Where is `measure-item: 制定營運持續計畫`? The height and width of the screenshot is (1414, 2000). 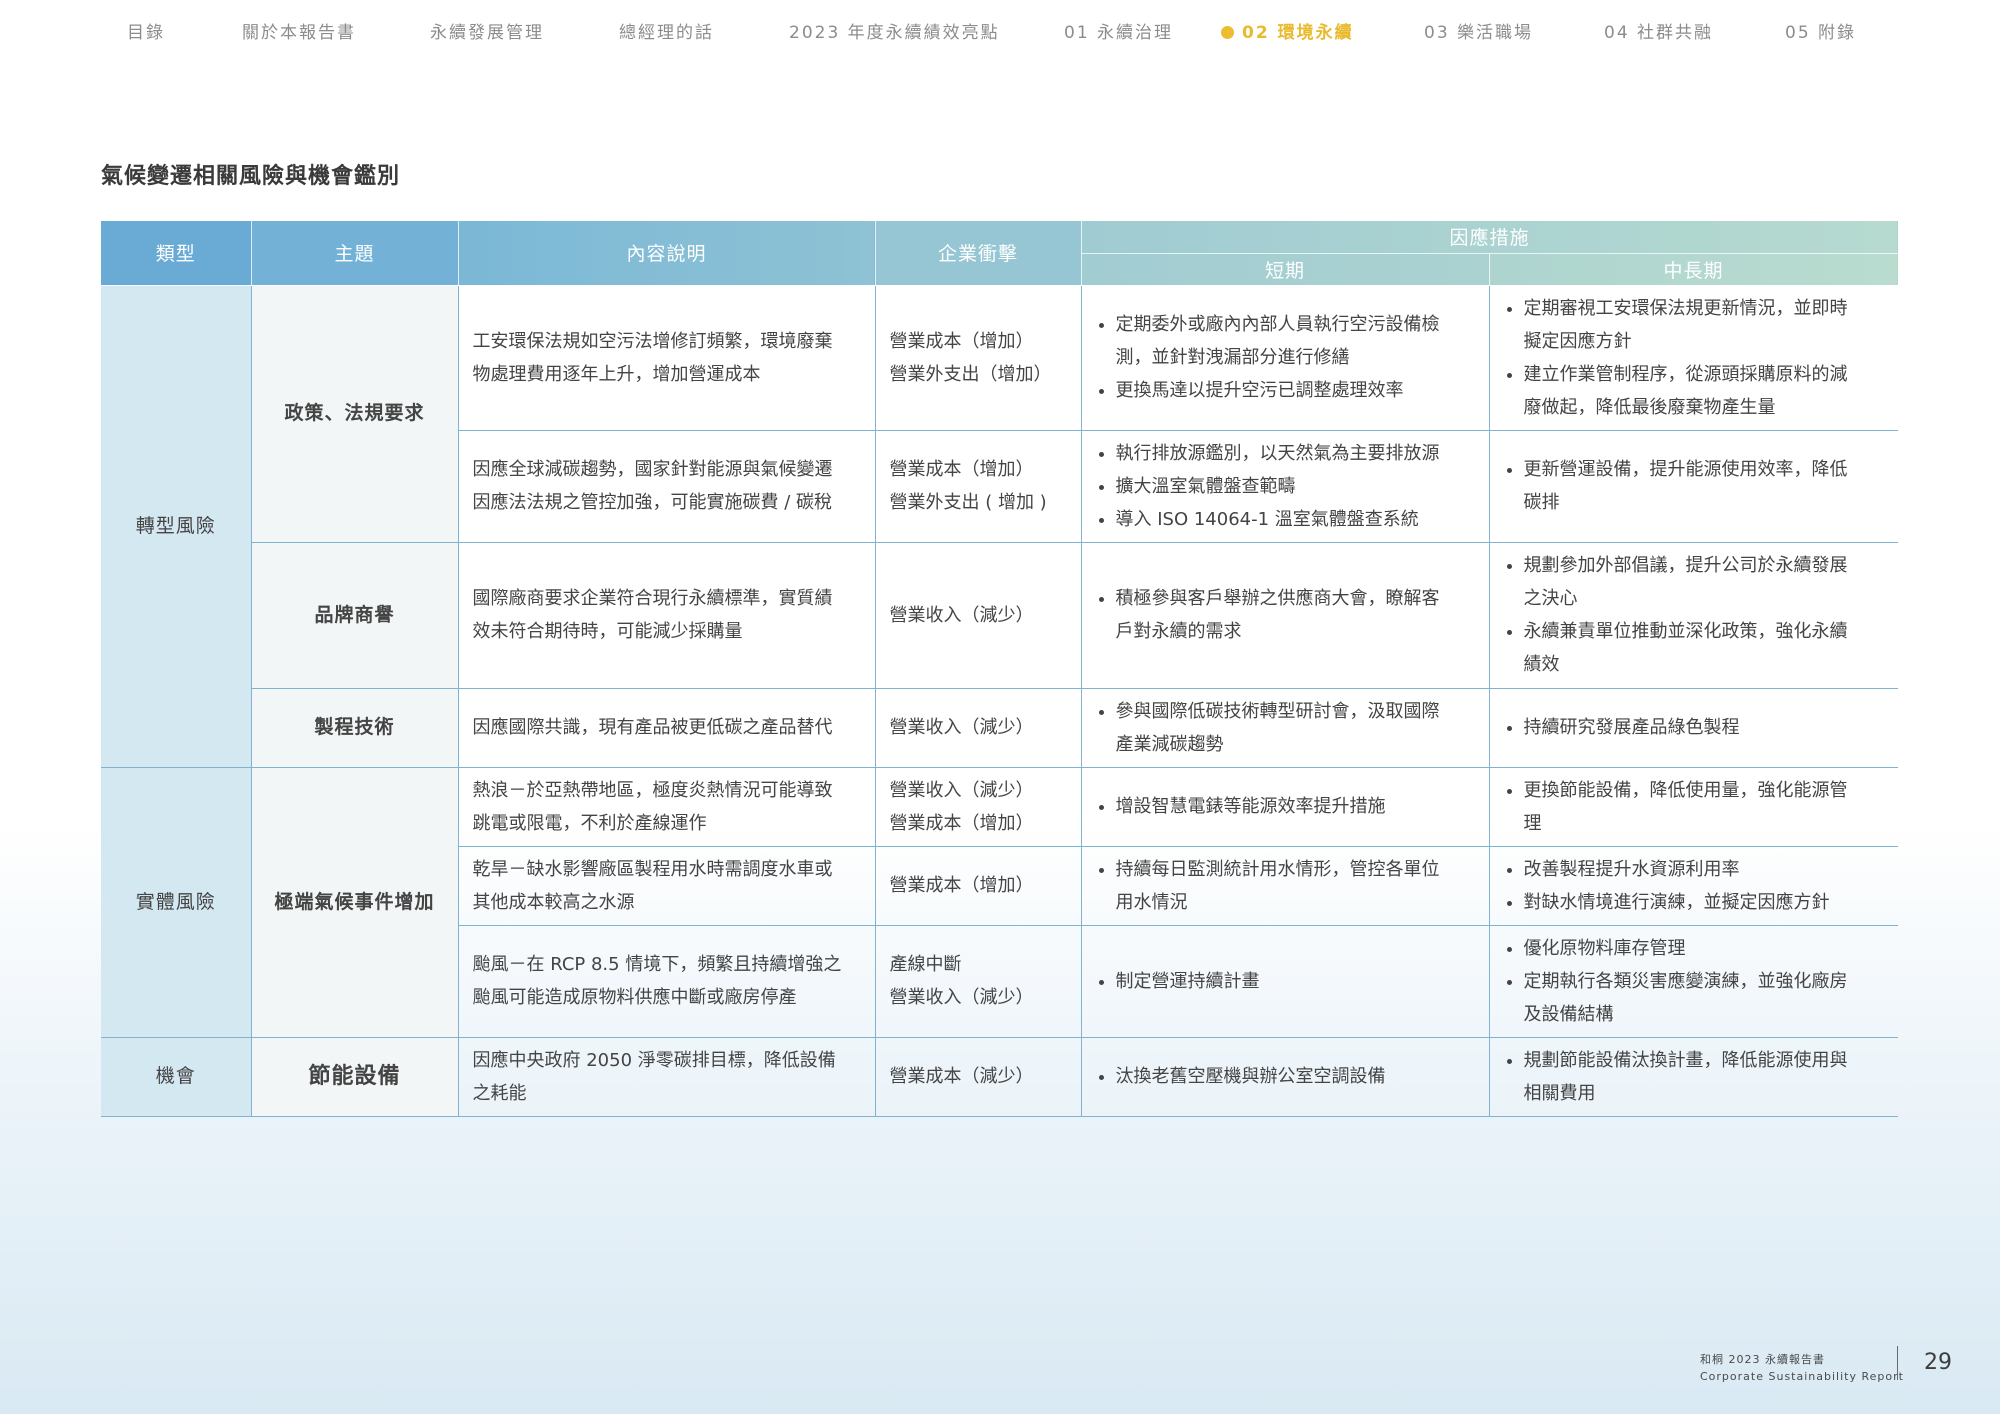
measure-item: 制定營運持續計畫 is located at coordinates (1295, 981).